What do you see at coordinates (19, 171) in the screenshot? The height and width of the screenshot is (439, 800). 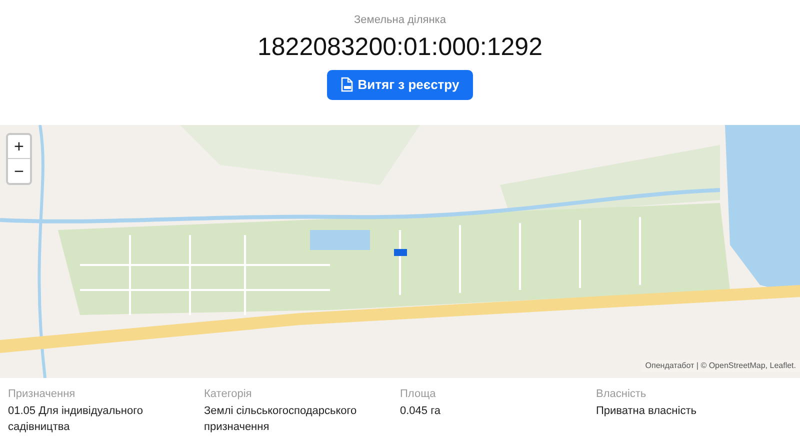 I see `zoom-out-button: −` at bounding box center [19, 171].